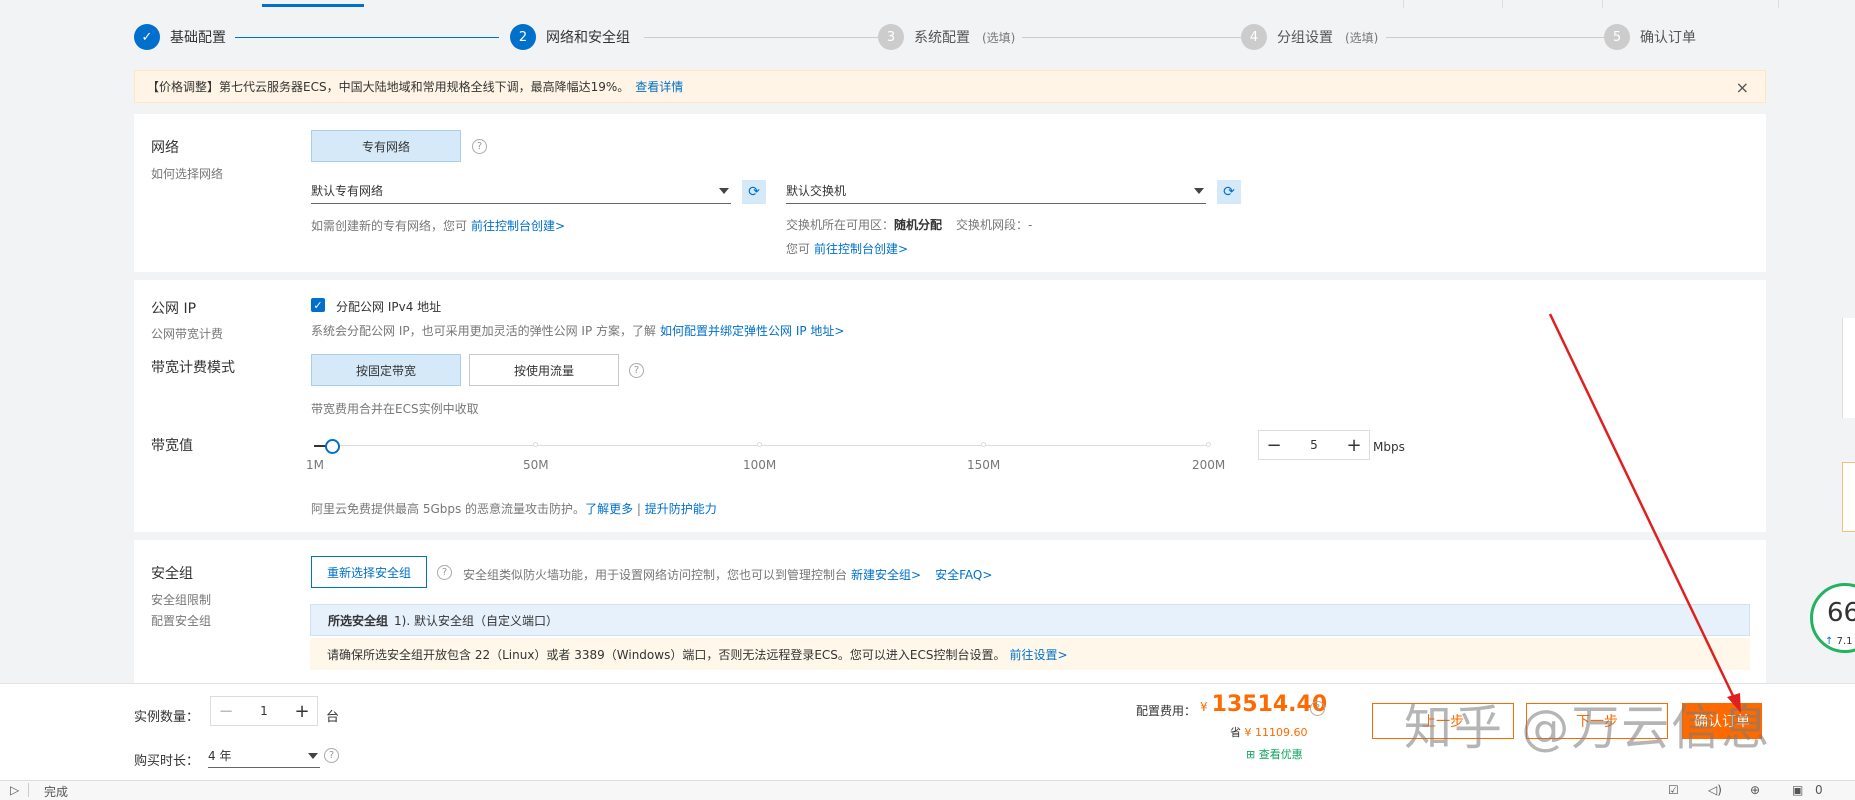  I want to click on play-icon: ▷, so click(15, 790).